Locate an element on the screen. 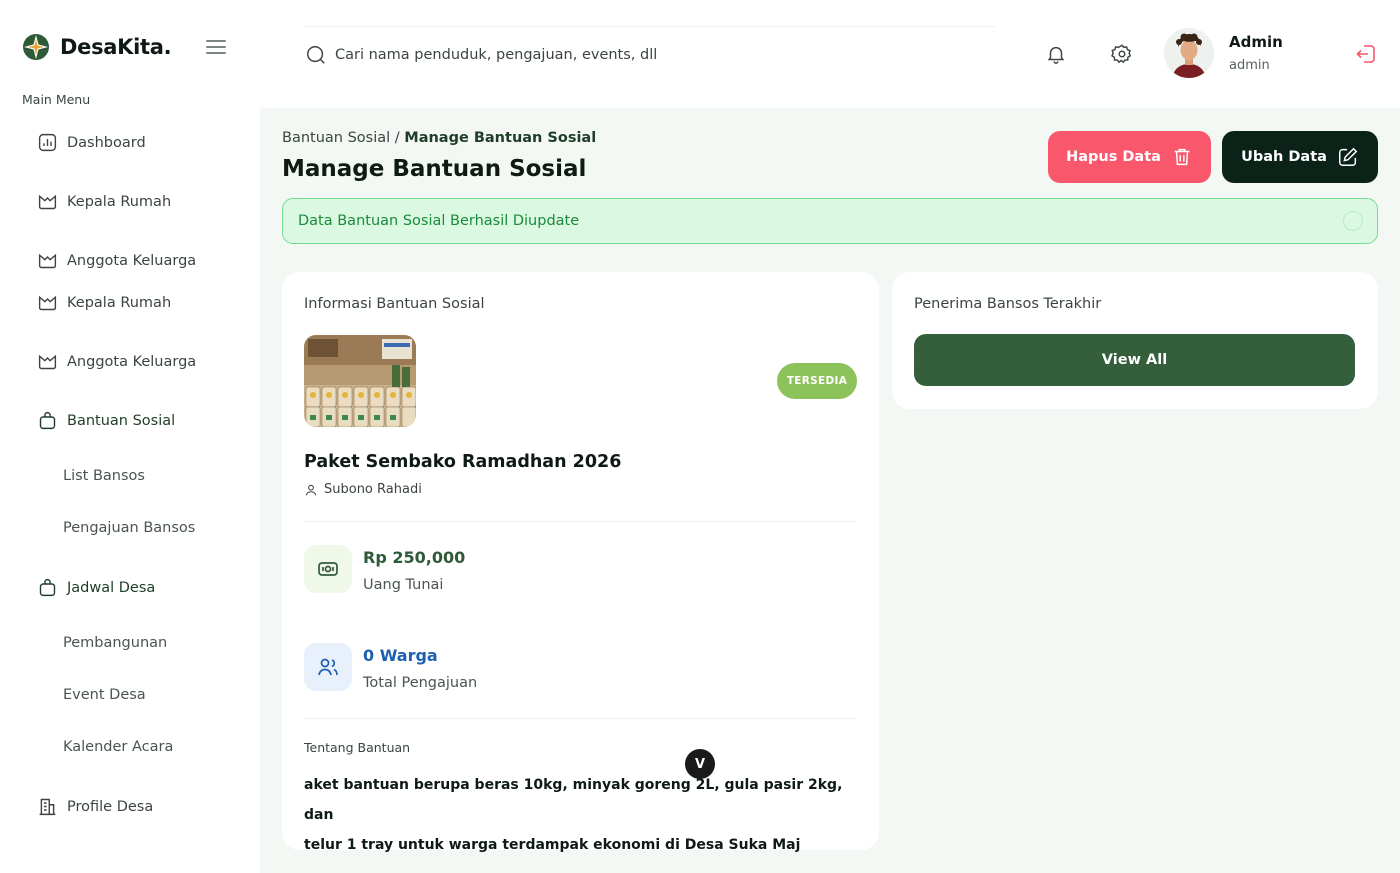 The image size is (1400, 873). page-title: Manage Bantuan Sosial is located at coordinates (434, 169).